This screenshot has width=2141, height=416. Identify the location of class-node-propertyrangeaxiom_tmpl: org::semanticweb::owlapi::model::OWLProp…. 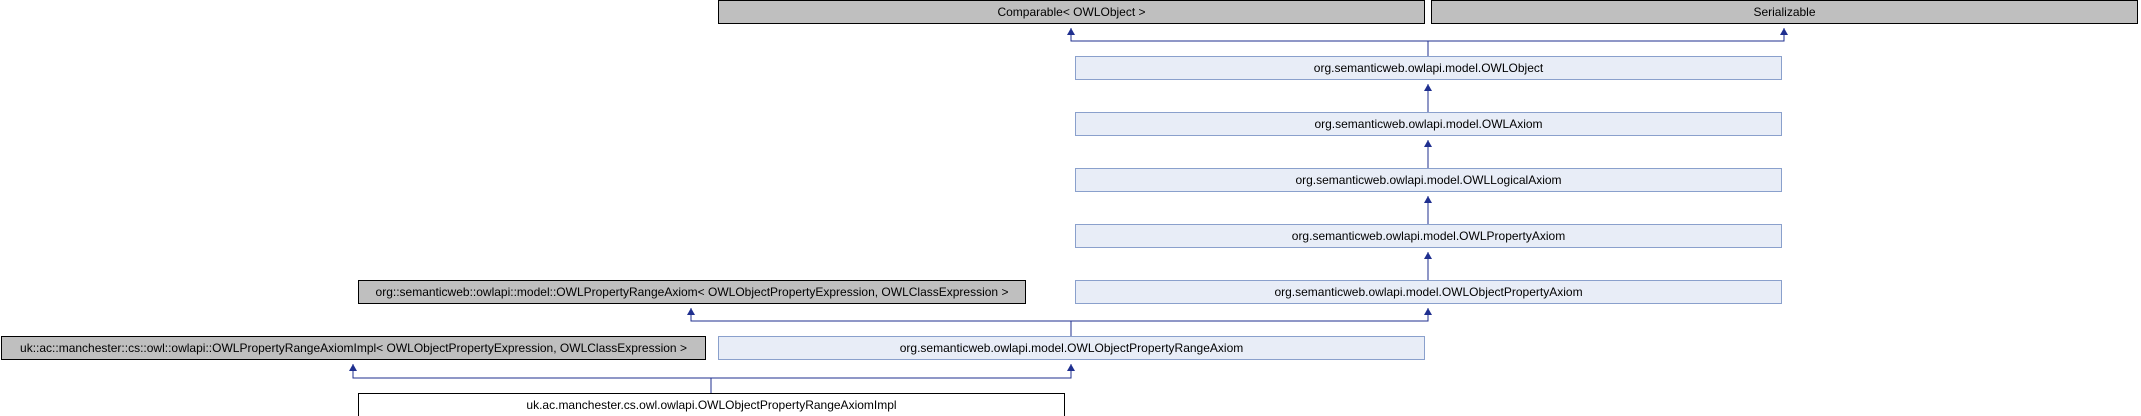
(692, 292).